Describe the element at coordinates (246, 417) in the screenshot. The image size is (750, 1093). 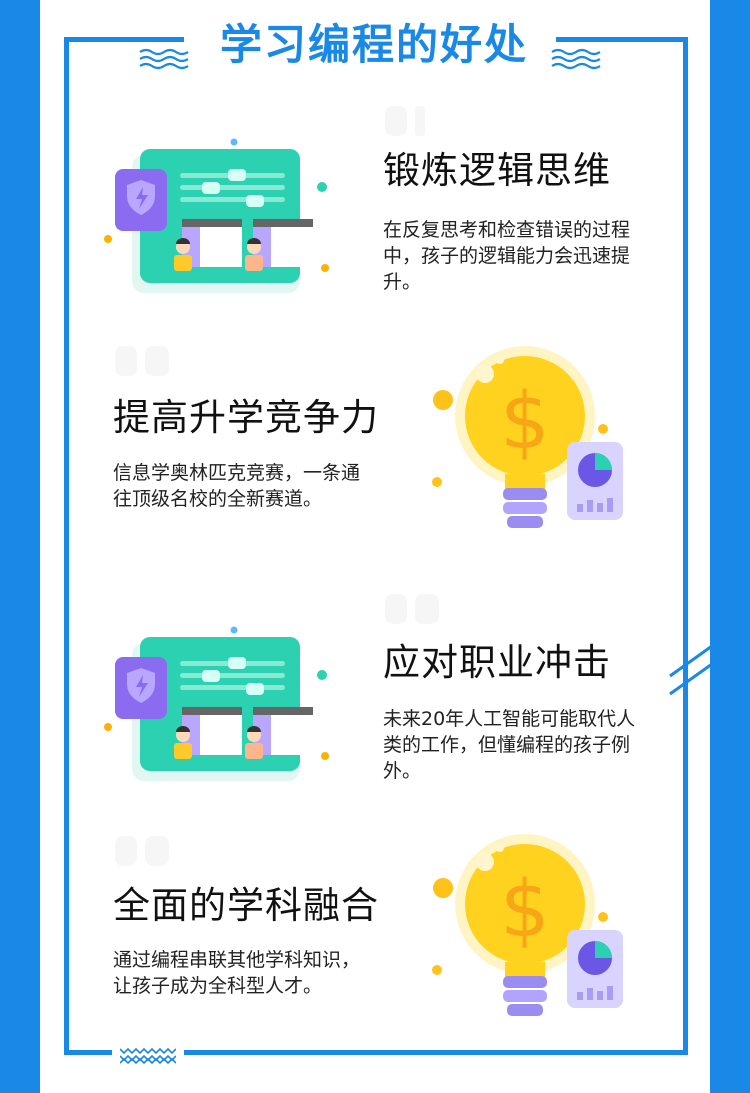
I see `section-2-title: 提高升学竞争力` at that location.